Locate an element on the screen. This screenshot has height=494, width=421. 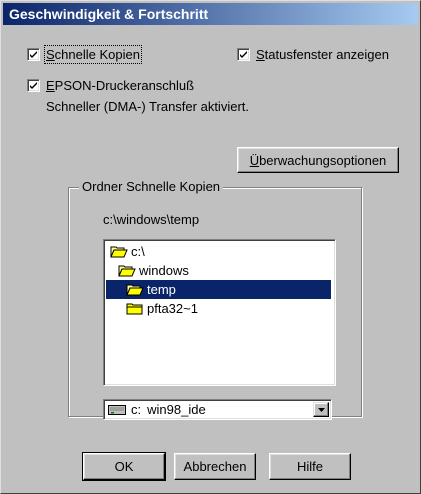
tree-item-label: temp is located at coordinates (161, 289).